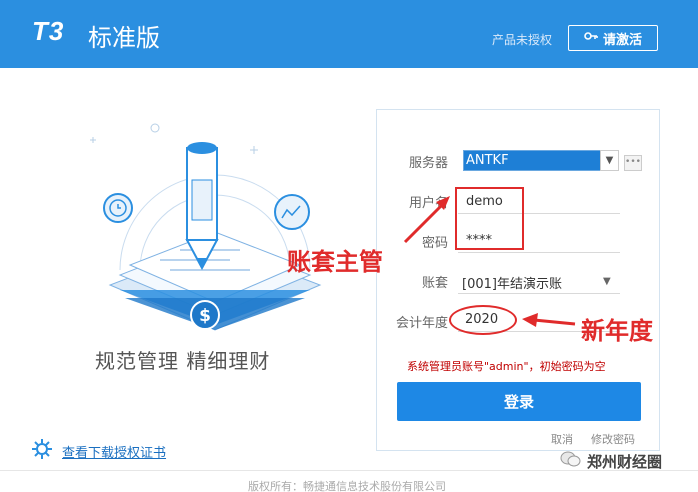  Describe the element at coordinates (347, 486) in the screenshot. I see `copyright: 版权所有：畅捷通信息技术股份有限公司` at that location.